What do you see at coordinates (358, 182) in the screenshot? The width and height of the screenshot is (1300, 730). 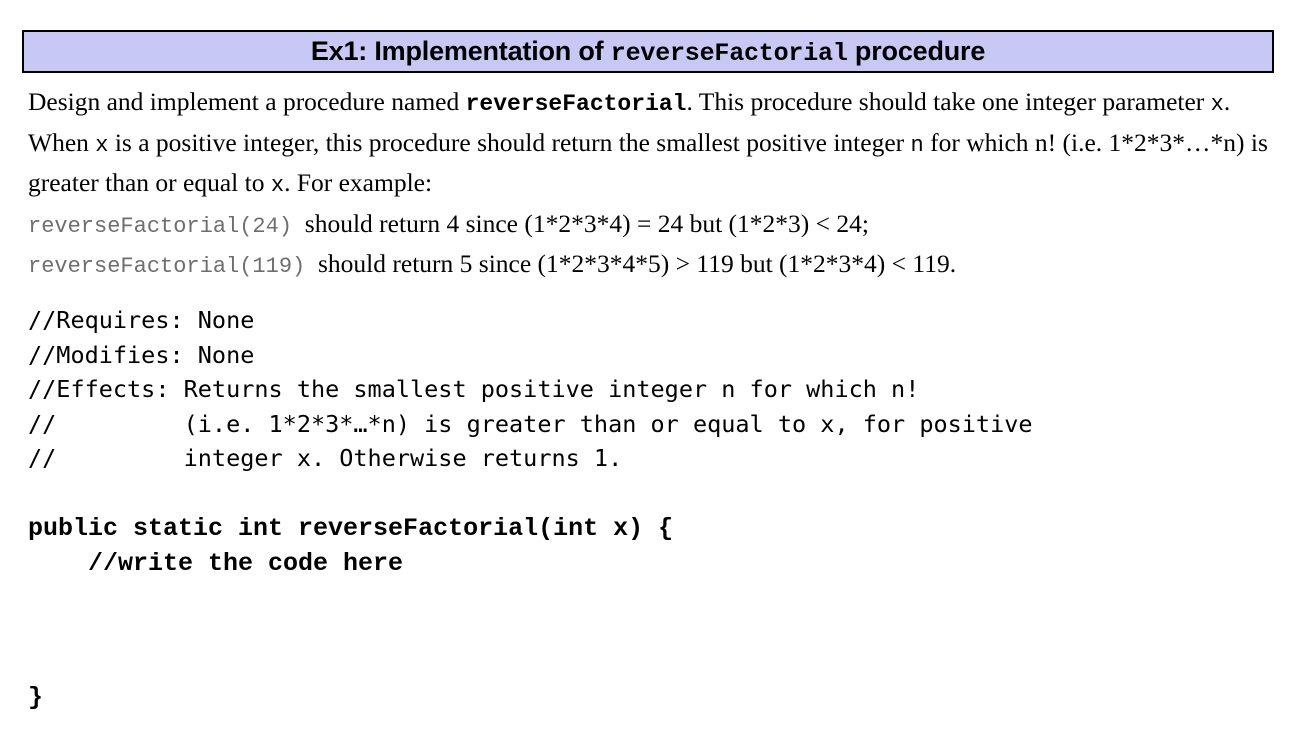 I see `prose-segment-6: . For example:` at bounding box center [358, 182].